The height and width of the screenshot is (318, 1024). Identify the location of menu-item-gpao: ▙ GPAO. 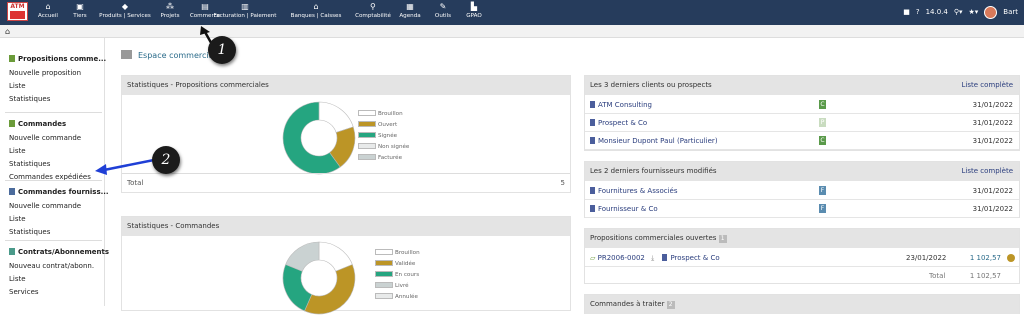
(473, 12).